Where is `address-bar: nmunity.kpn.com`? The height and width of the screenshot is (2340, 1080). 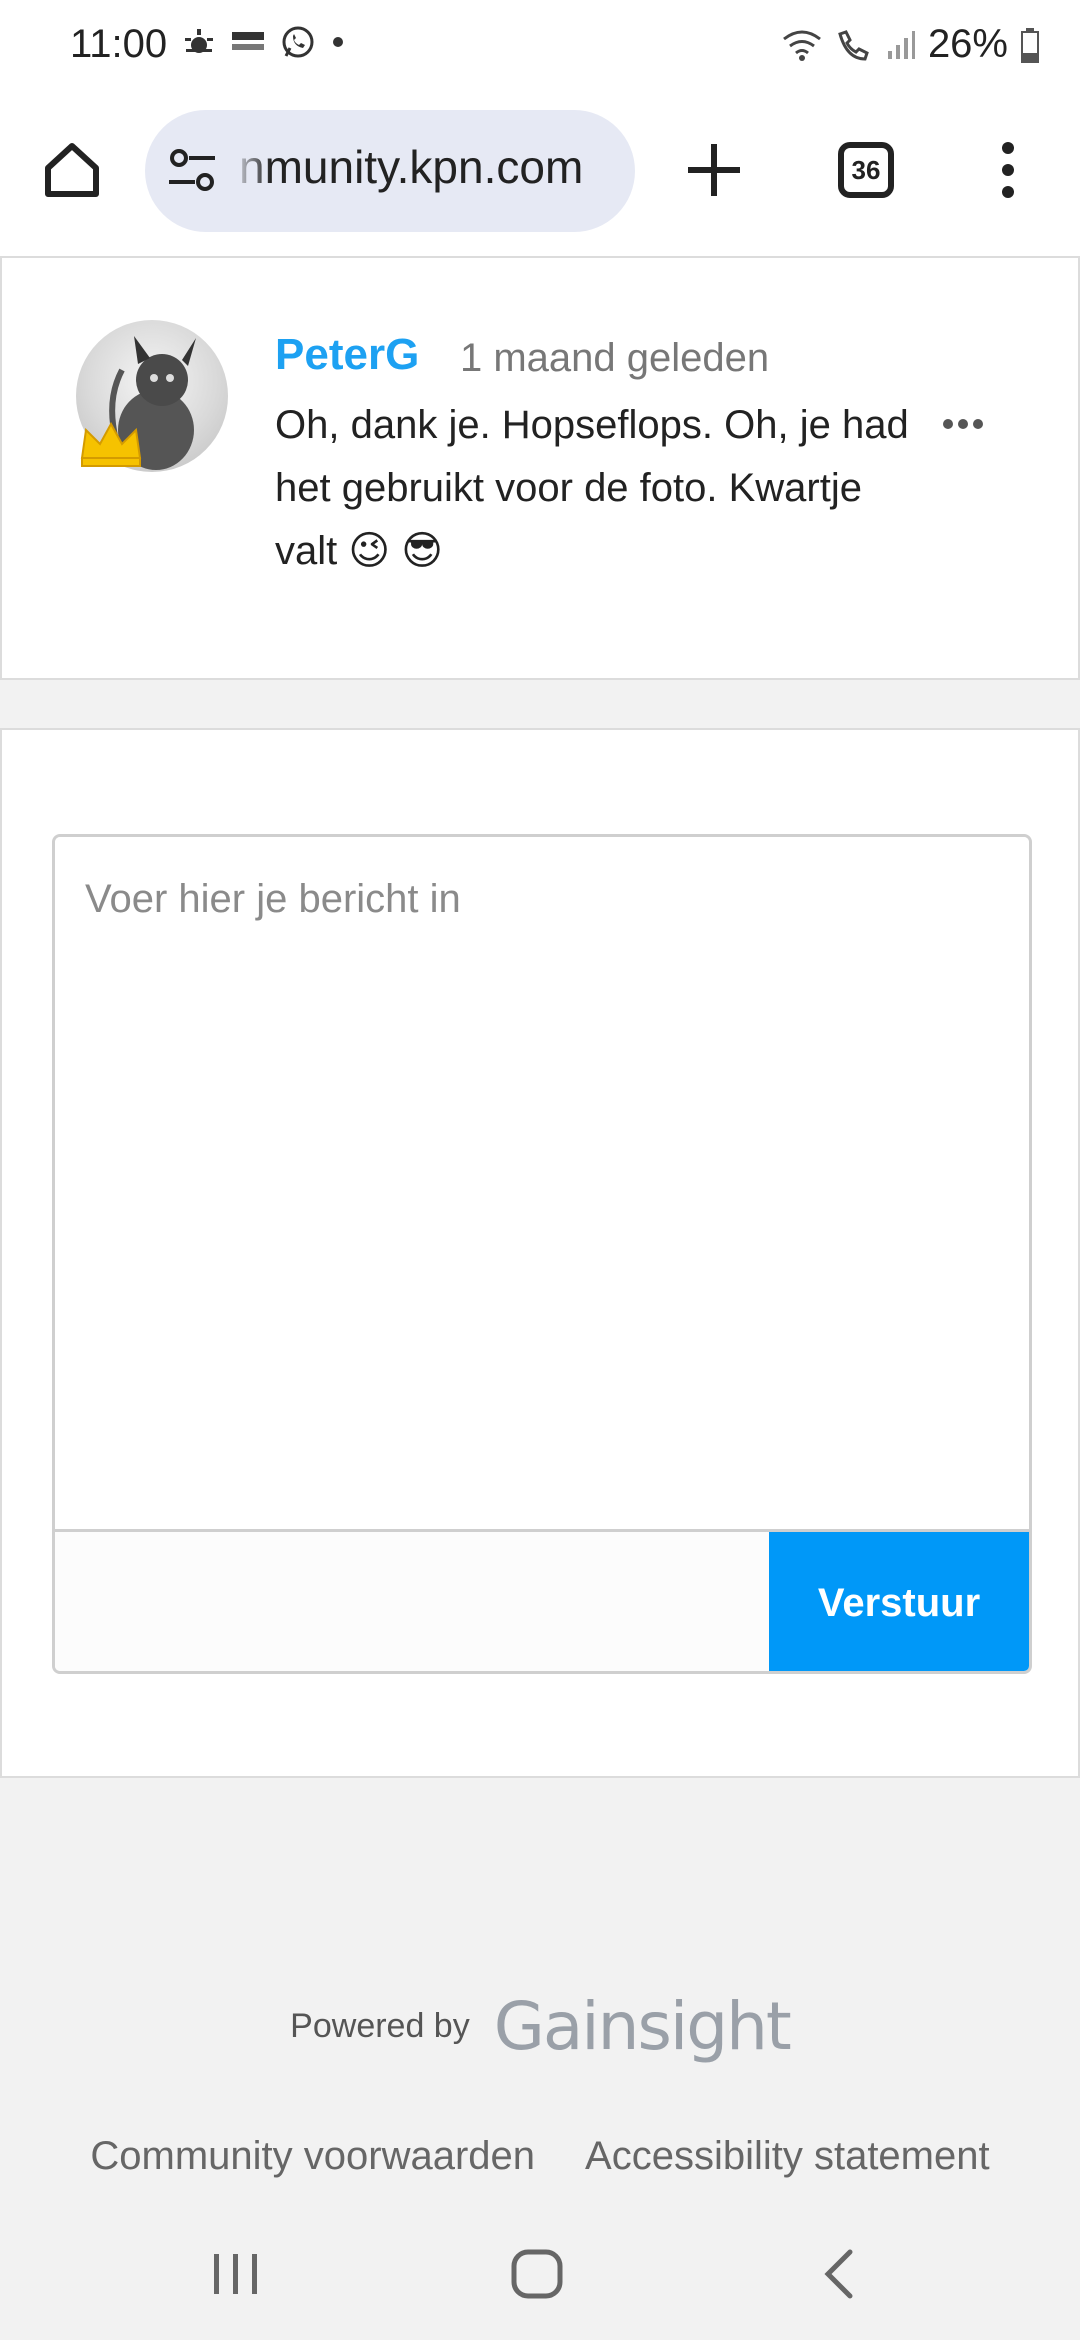
address-bar: nmunity.kpn.com is located at coordinates (390, 171).